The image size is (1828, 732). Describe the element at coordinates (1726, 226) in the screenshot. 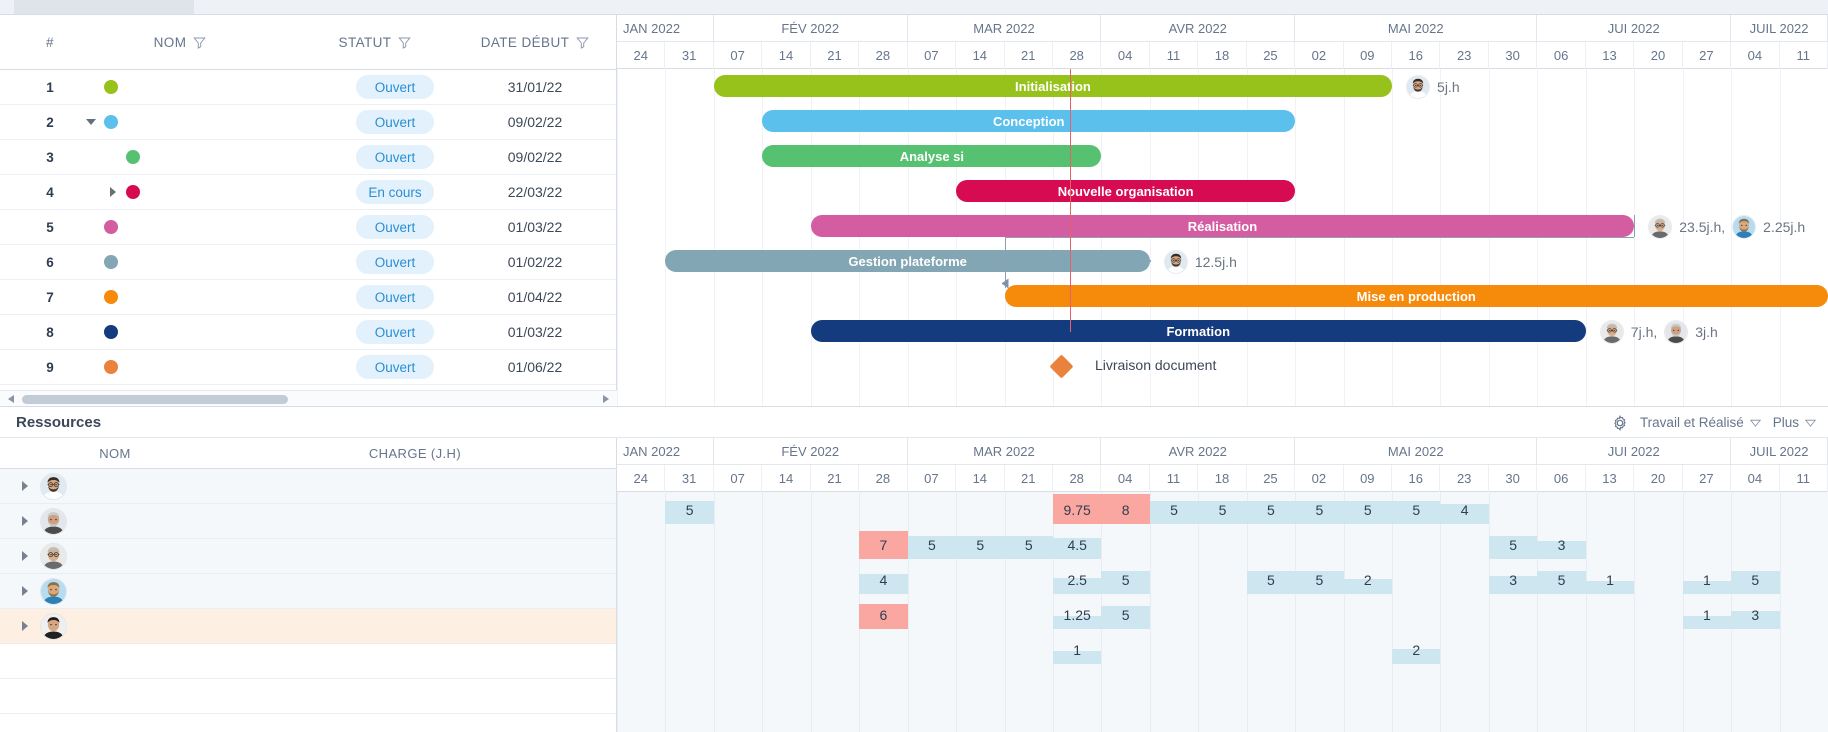

I see `assignee-effort-group: 23.5j.h, 2.25j.h` at that location.